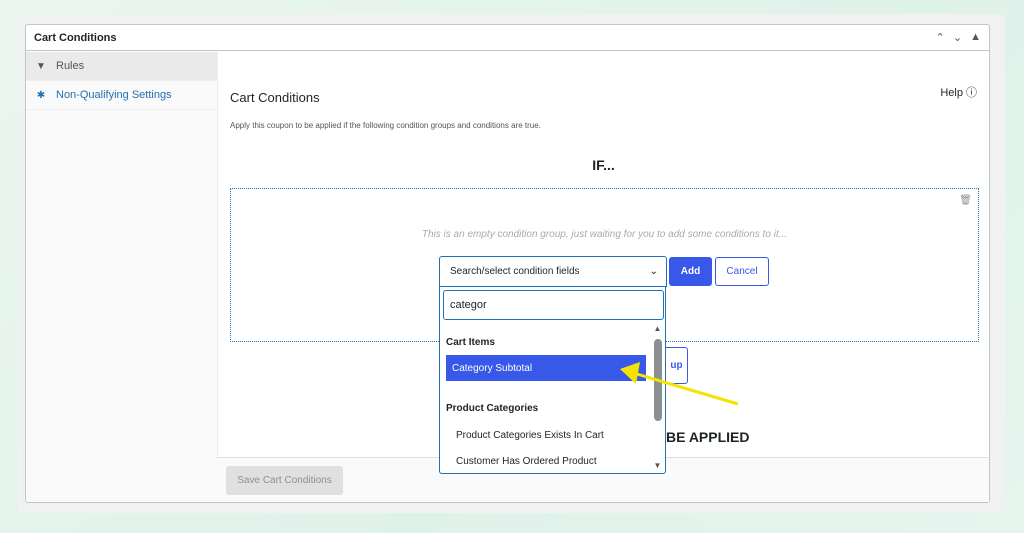  Describe the element at coordinates (492, 408) in the screenshot. I see `option-group-product-categories: Product Categories` at that location.